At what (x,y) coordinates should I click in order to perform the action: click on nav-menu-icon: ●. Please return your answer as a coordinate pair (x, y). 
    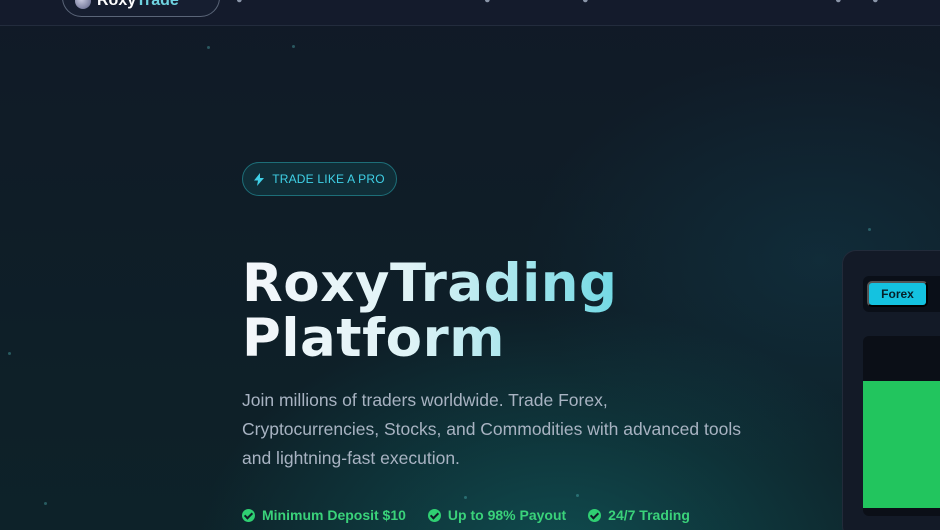
    Looking at the image, I should click on (239, 3).